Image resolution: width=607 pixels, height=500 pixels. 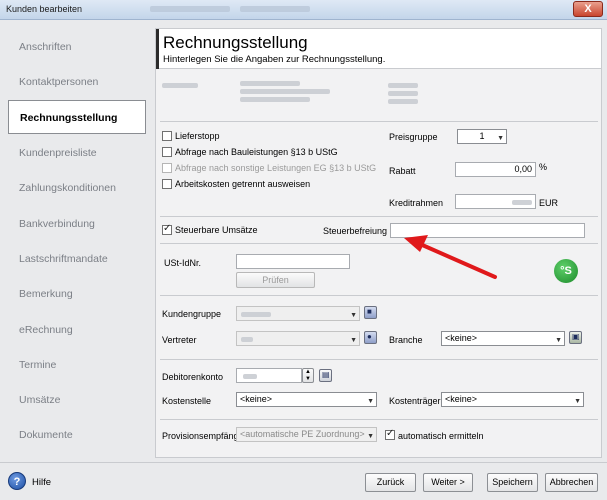 I want to click on sidebar-item-umsaetze: Umsätze, so click(x=77, y=400).